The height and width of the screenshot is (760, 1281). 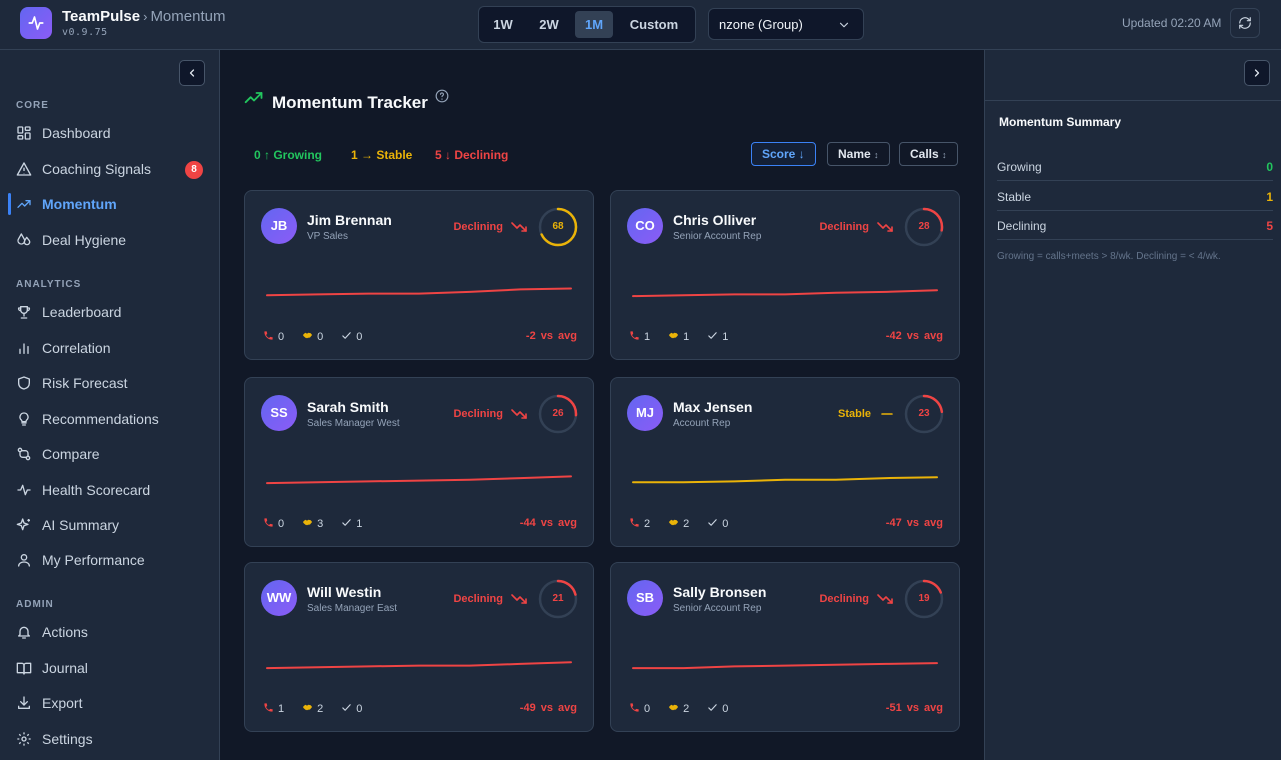 What do you see at coordinates (442, 96) in the screenshot?
I see `help-icon` at bounding box center [442, 96].